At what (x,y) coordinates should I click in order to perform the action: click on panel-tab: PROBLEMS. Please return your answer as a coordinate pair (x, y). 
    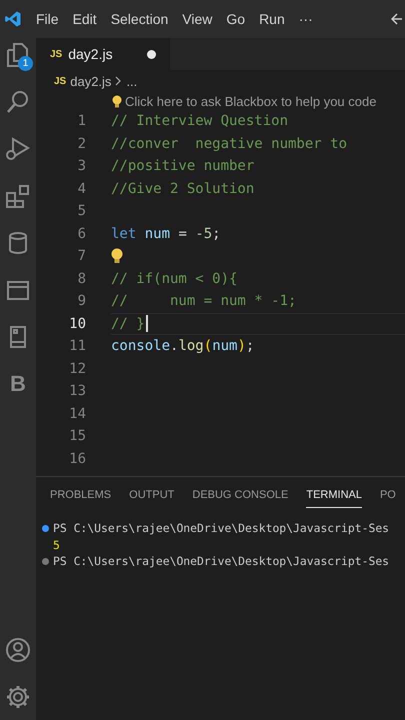
    Looking at the image, I should click on (81, 498).